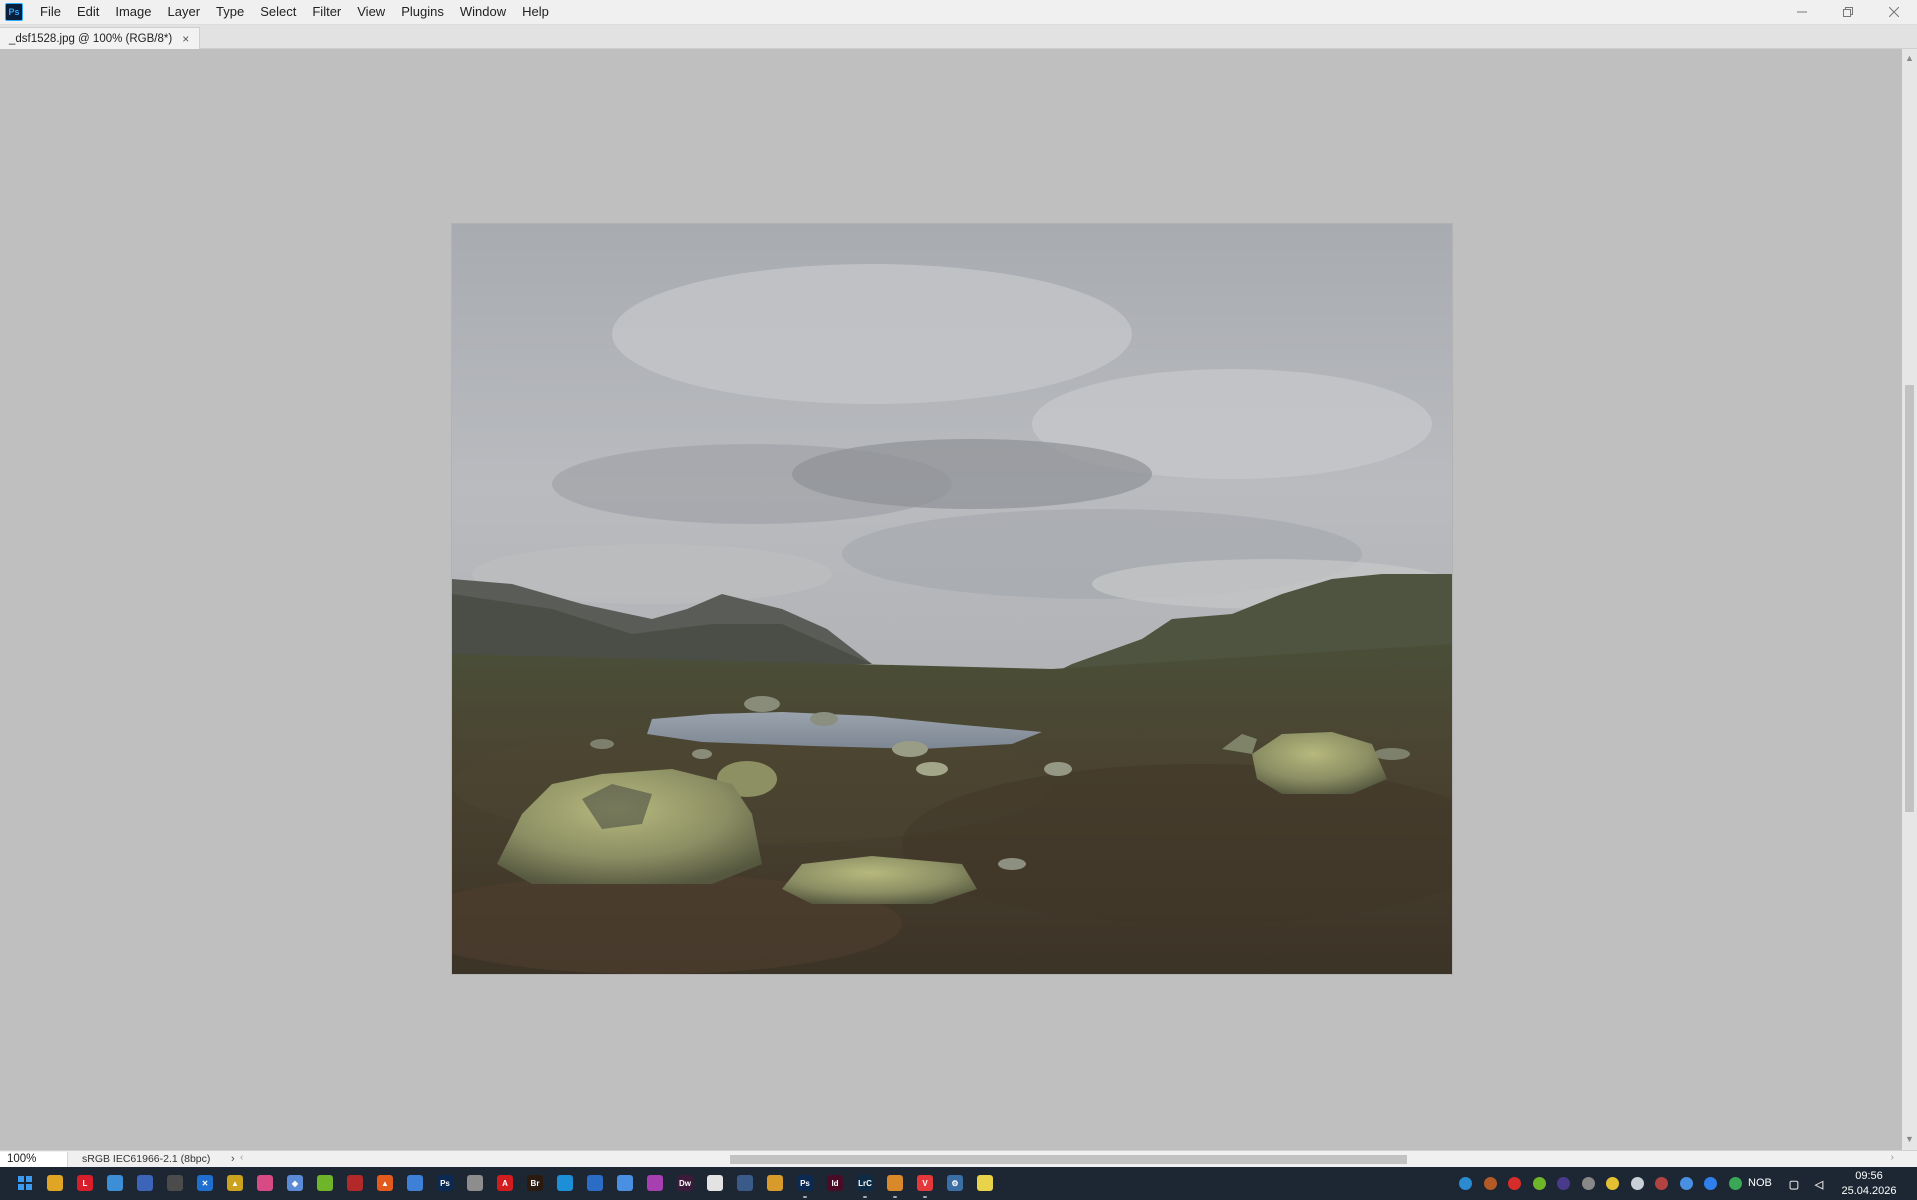 The height and width of the screenshot is (1200, 1917). What do you see at coordinates (1819, 1184) in the screenshot?
I see `volume-icon: ◁` at bounding box center [1819, 1184].